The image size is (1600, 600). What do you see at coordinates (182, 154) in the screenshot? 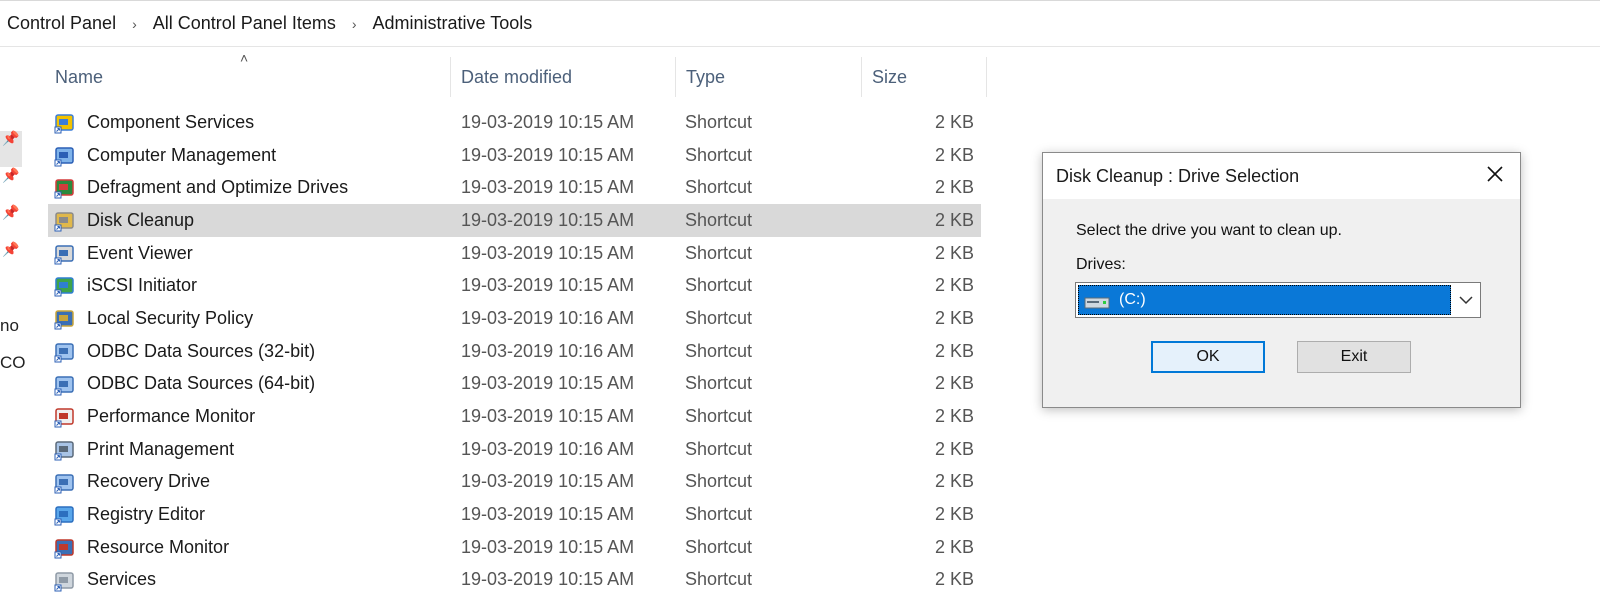
I see `file-name: Computer Management` at bounding box center [182, 154].